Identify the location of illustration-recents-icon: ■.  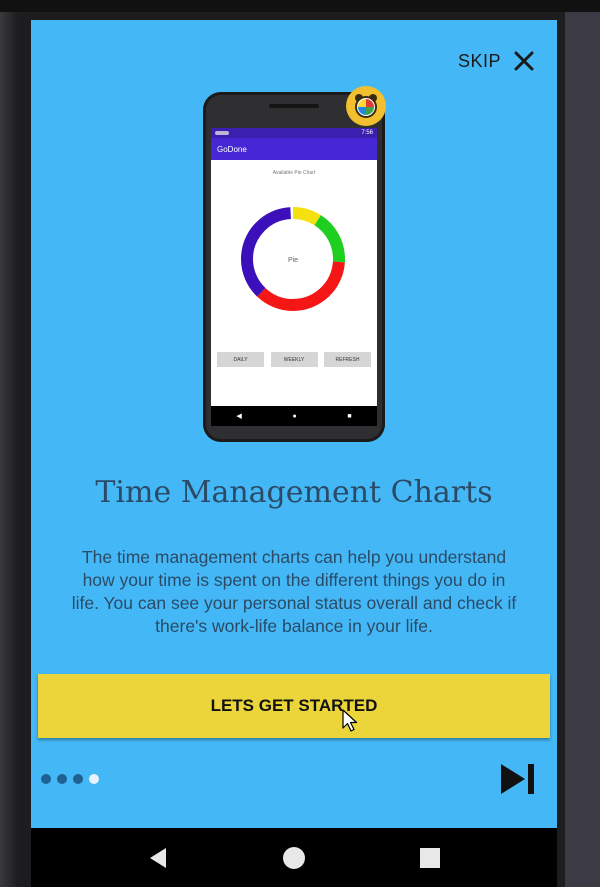
(349, 416).